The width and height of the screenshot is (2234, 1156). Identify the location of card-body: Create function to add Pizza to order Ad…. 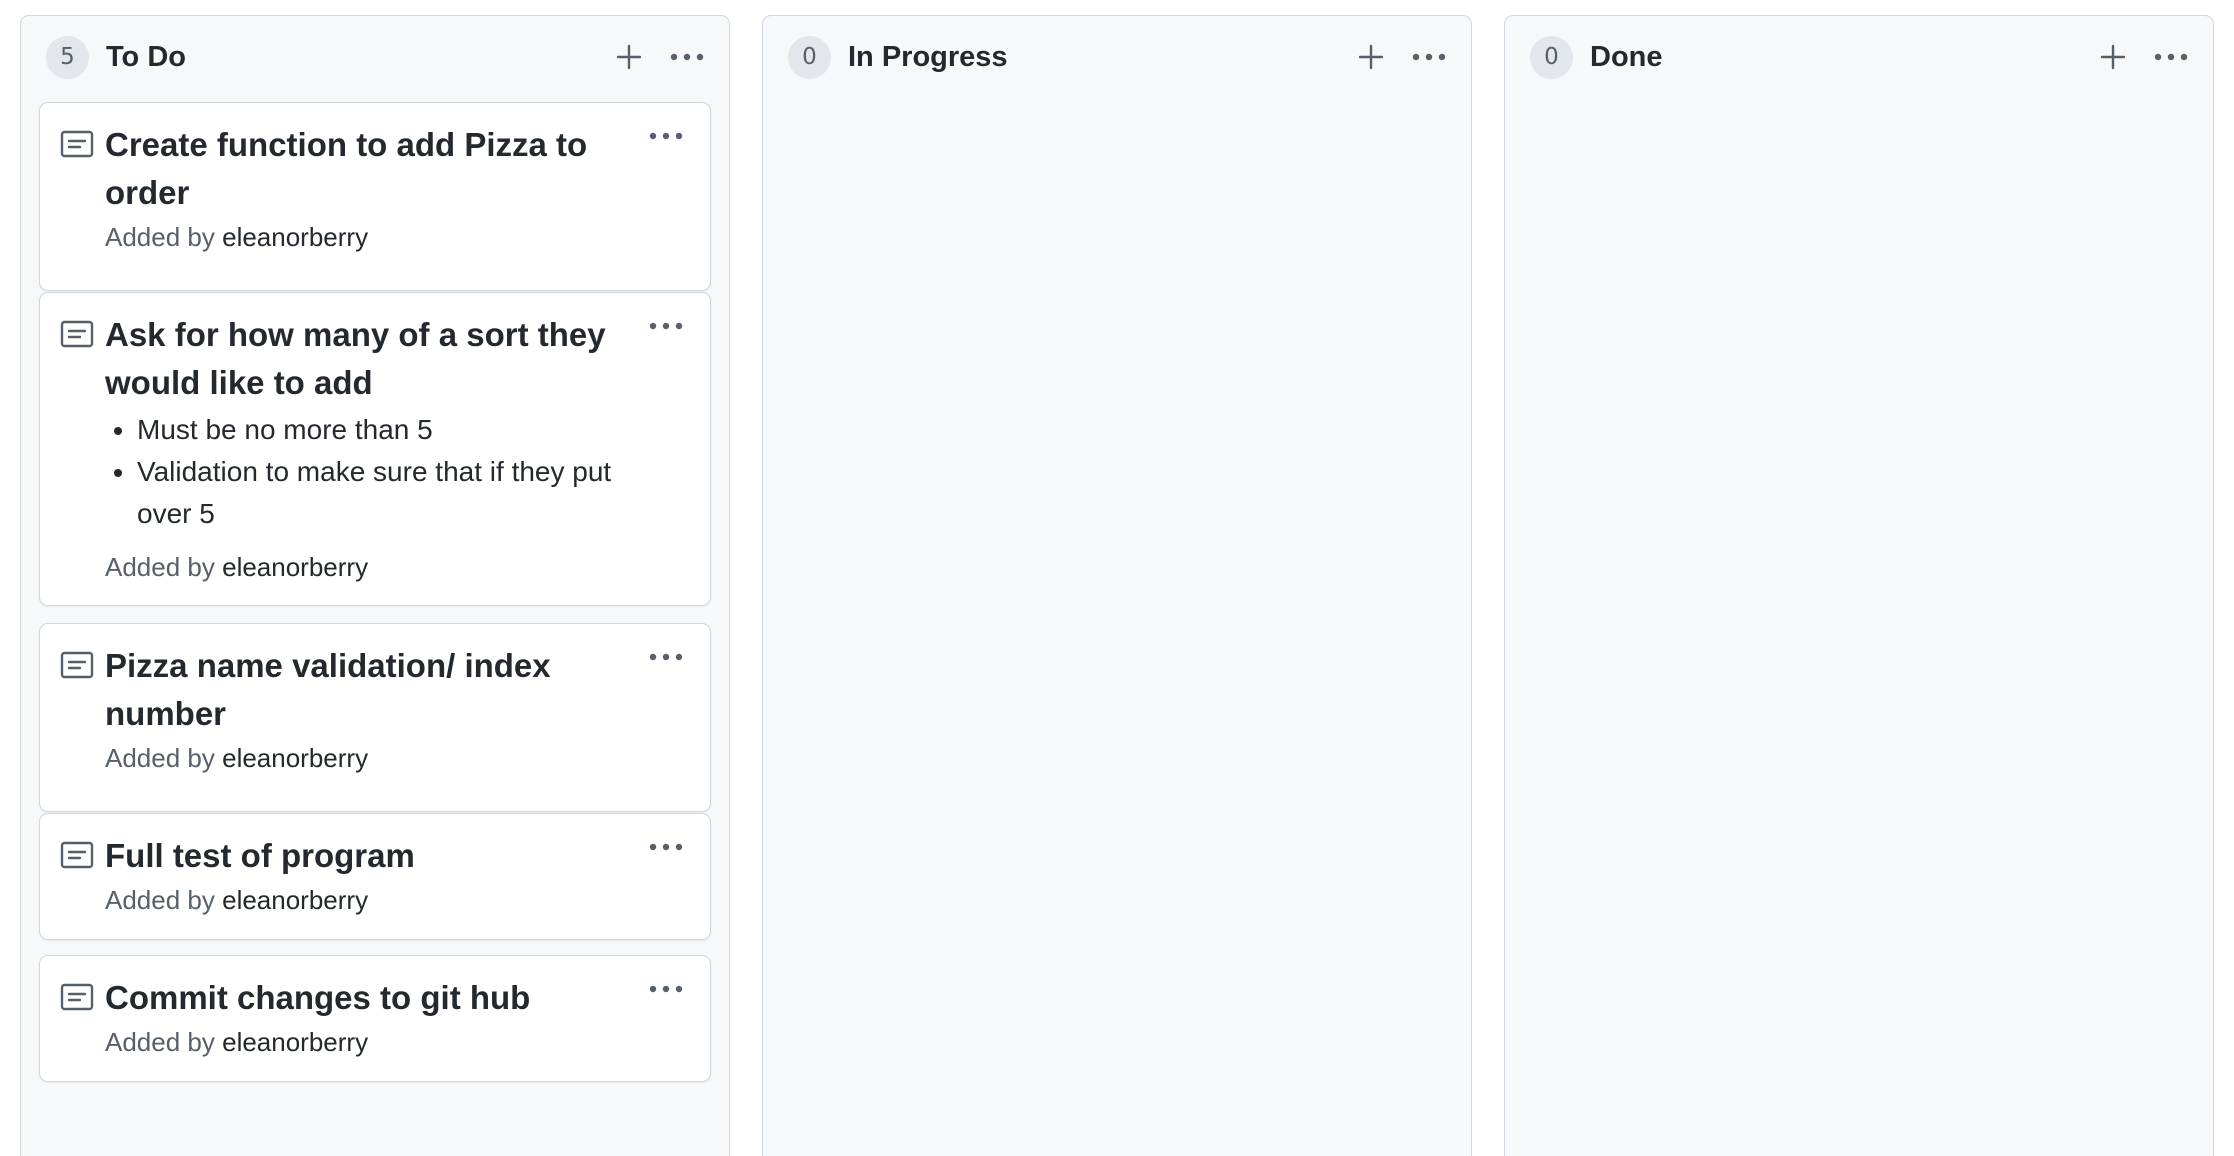
(377, 188).